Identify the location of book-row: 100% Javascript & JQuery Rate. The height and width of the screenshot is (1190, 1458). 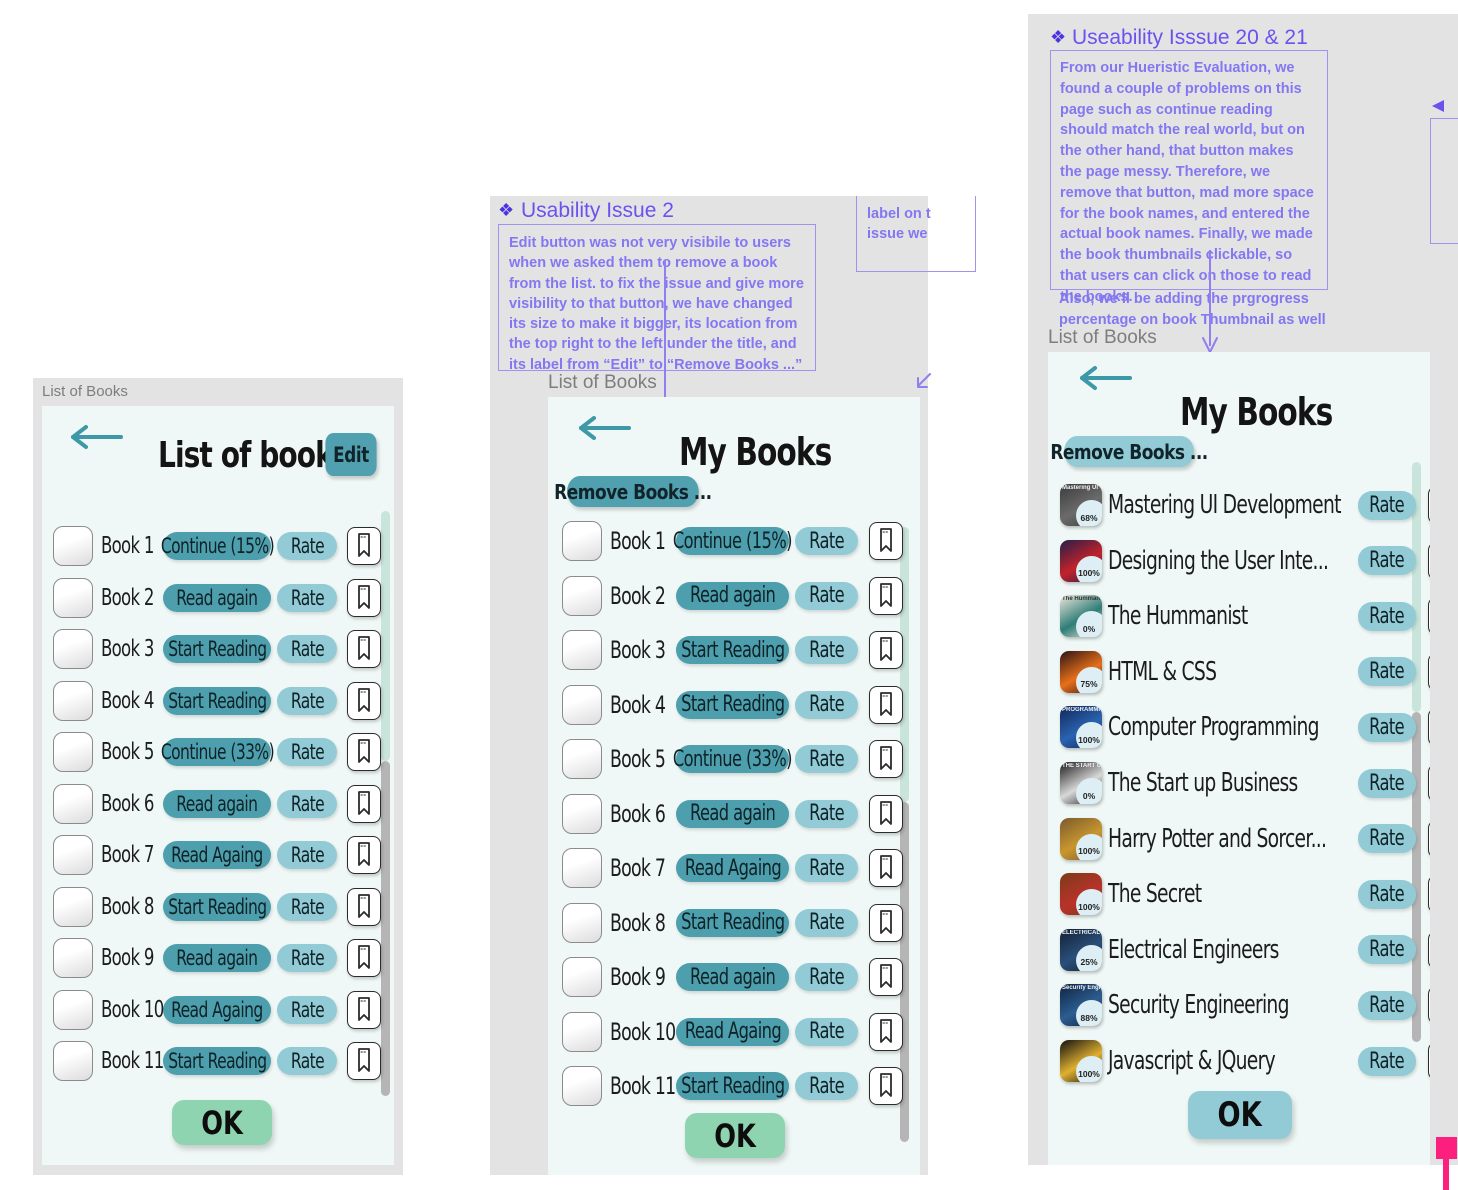
(1245, 1061).